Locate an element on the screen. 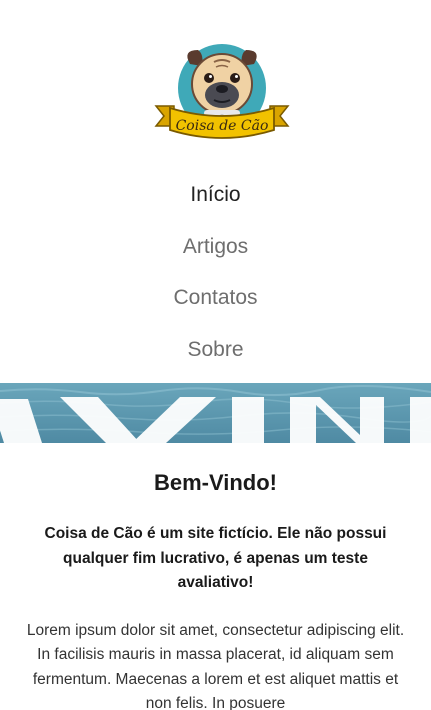 The image size is (431, 710). page-title: Bem-Vindo! is located at coordinates (215, 482).